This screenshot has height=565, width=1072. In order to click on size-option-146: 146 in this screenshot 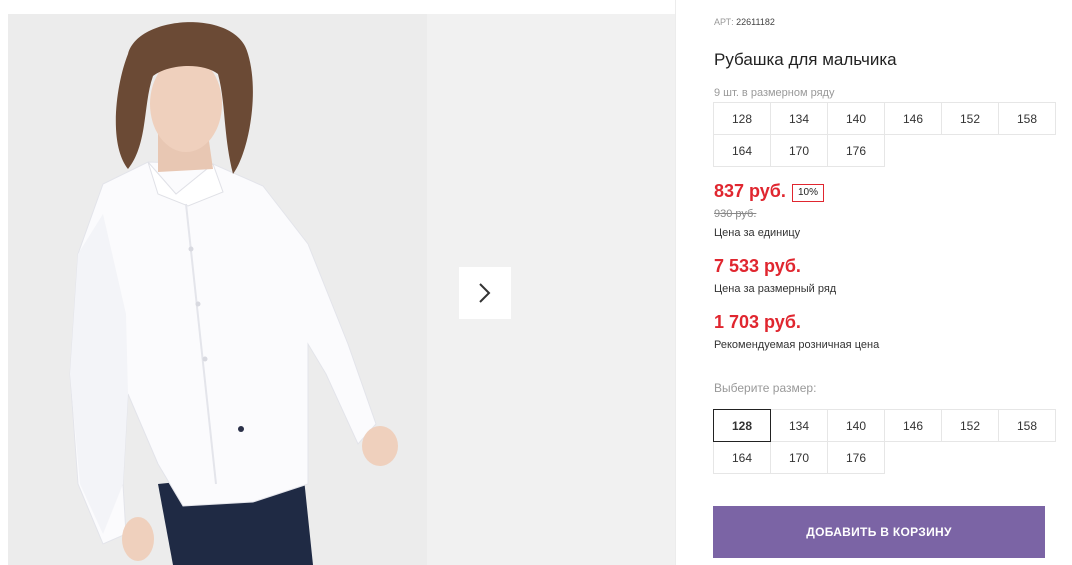, I will do `click(913, 425)`.